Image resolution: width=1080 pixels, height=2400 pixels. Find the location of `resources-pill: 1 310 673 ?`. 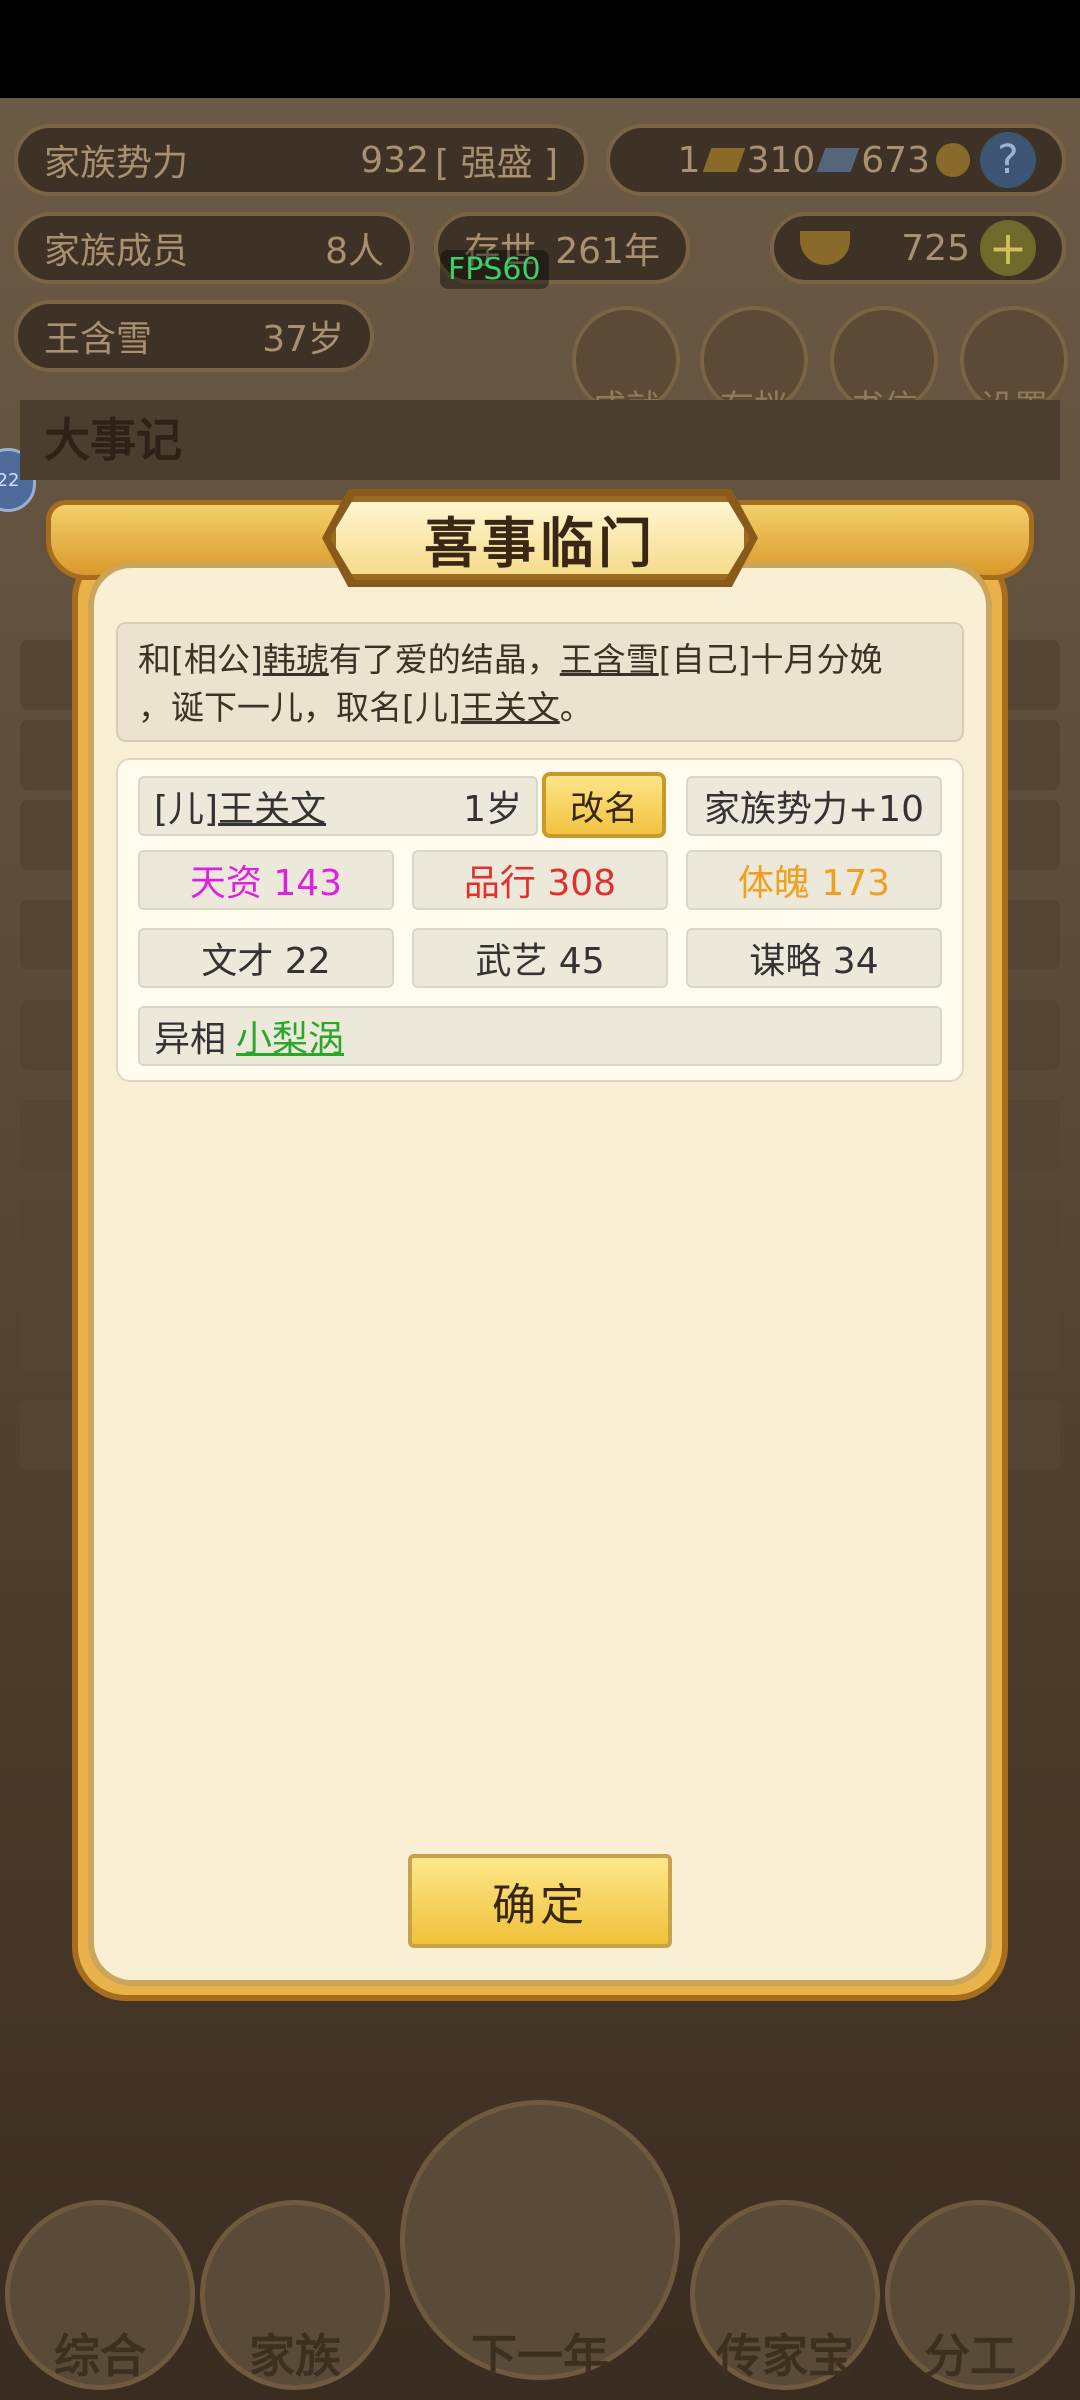

resources-pill: 1 310 673 ? is located at coordinates (836, 160).